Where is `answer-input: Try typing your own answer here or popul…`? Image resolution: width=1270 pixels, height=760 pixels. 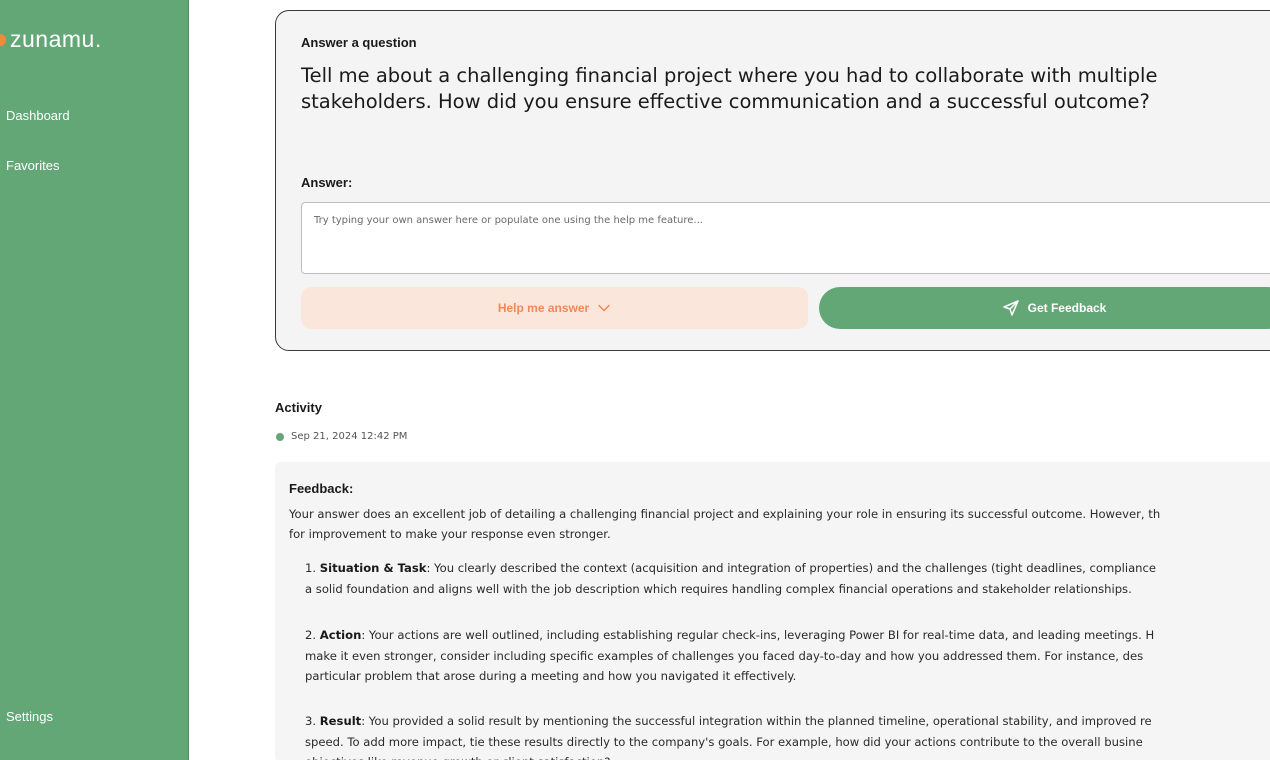 answer-input: Try typing your own answer here or popul… is located at coordinates (785, 238).